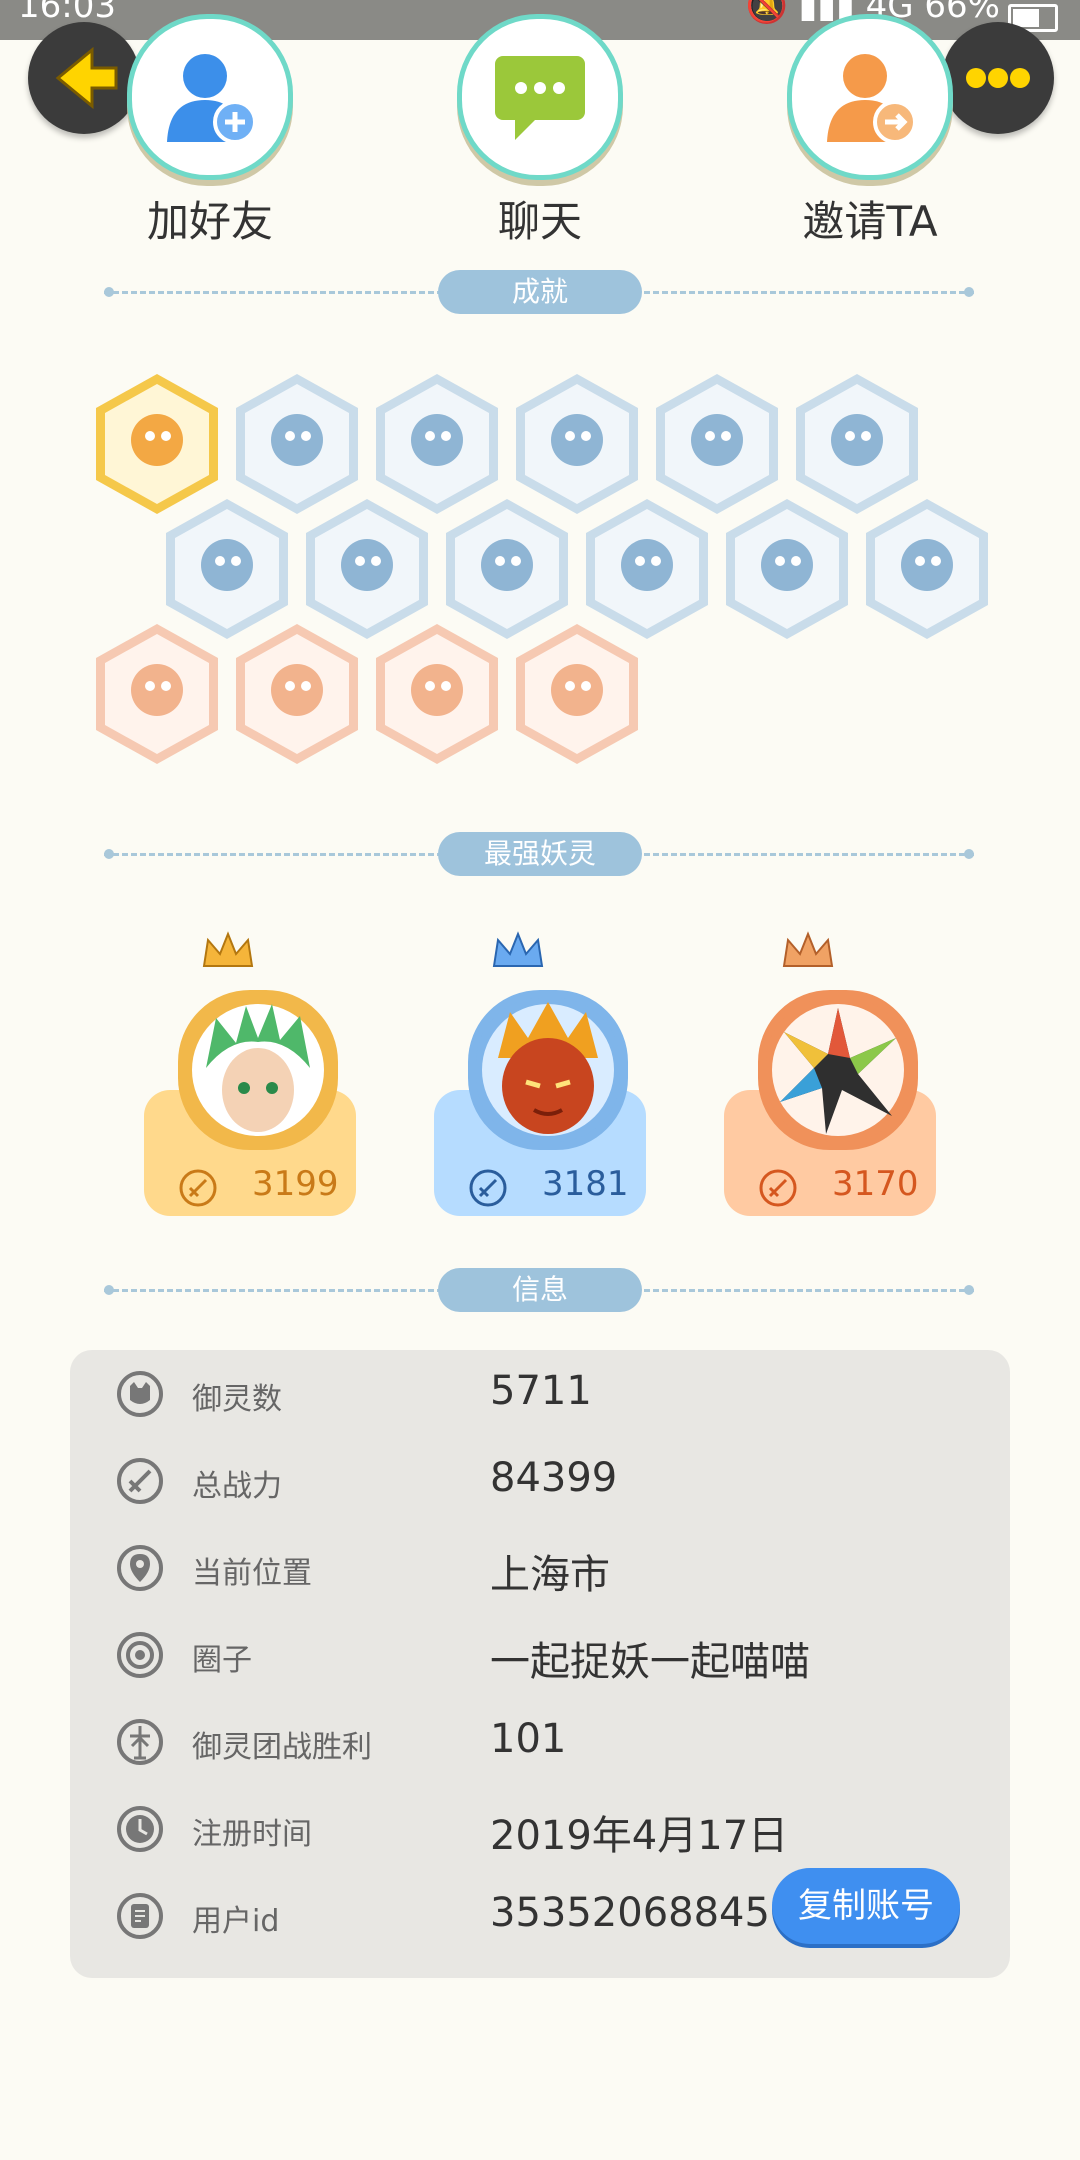 The image size is (1080, 2160). I want to click on info-title: 信息, so click(540, 1290).